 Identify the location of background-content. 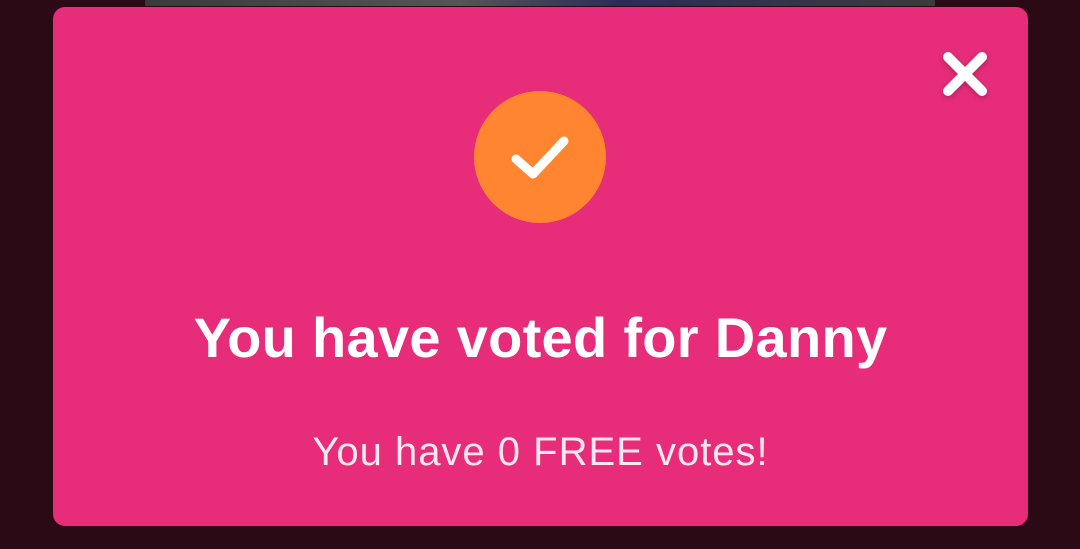
(540, 3).